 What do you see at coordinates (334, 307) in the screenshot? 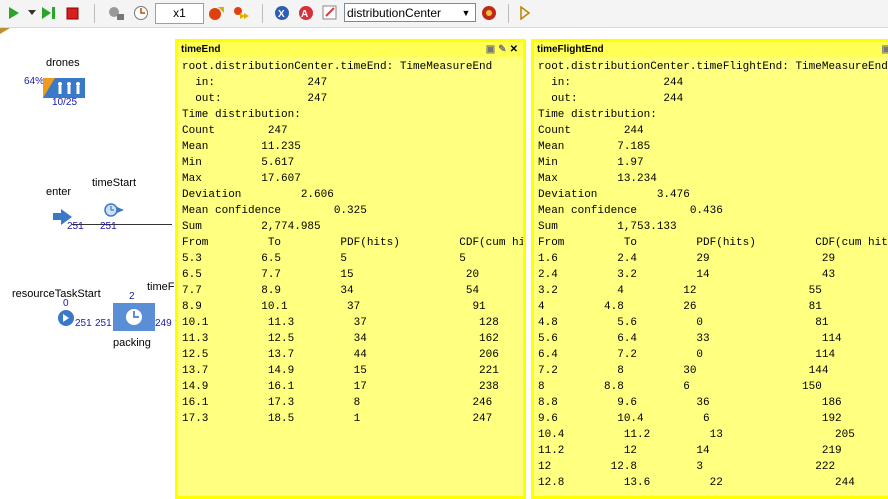
I see `statistics-line: 8.9 10.1 37 91` at bounding box center [334, 307].